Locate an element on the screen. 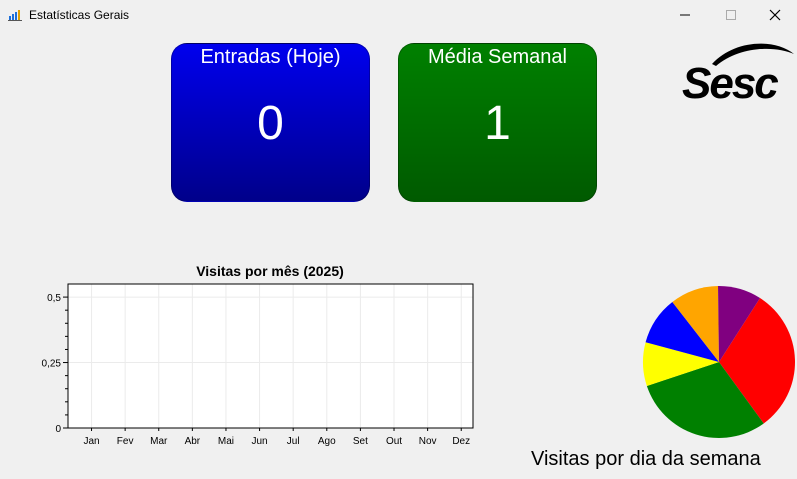 This screenshot has width=797, height=479. minimize-icon is located at coordinates (685, 15).